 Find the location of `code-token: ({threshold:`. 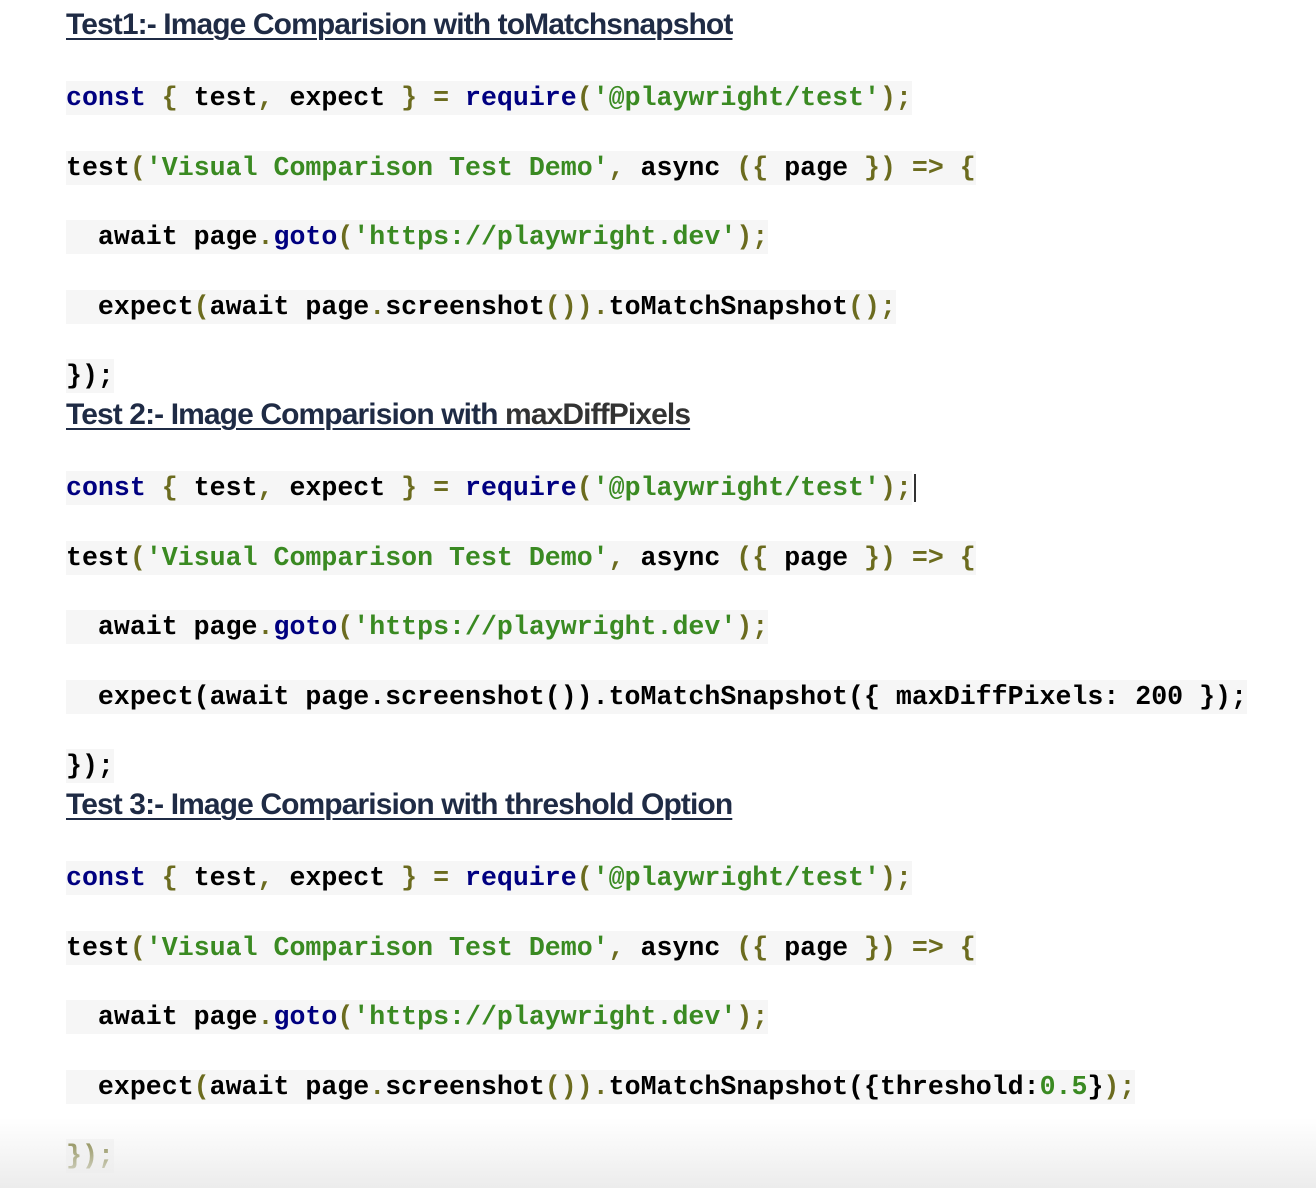

code-token: ({threshold: is located at coordinates (944, 1086).